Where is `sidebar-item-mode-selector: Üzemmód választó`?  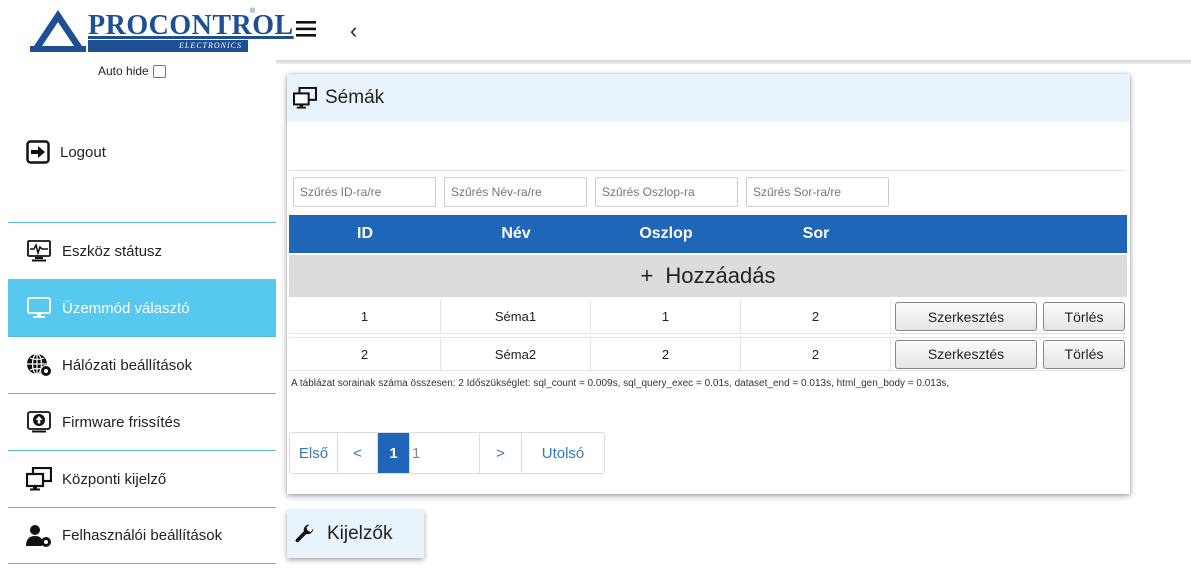
sidebar-item-mode-selector: Üzemmód választó is located at coordinates (142, 307).